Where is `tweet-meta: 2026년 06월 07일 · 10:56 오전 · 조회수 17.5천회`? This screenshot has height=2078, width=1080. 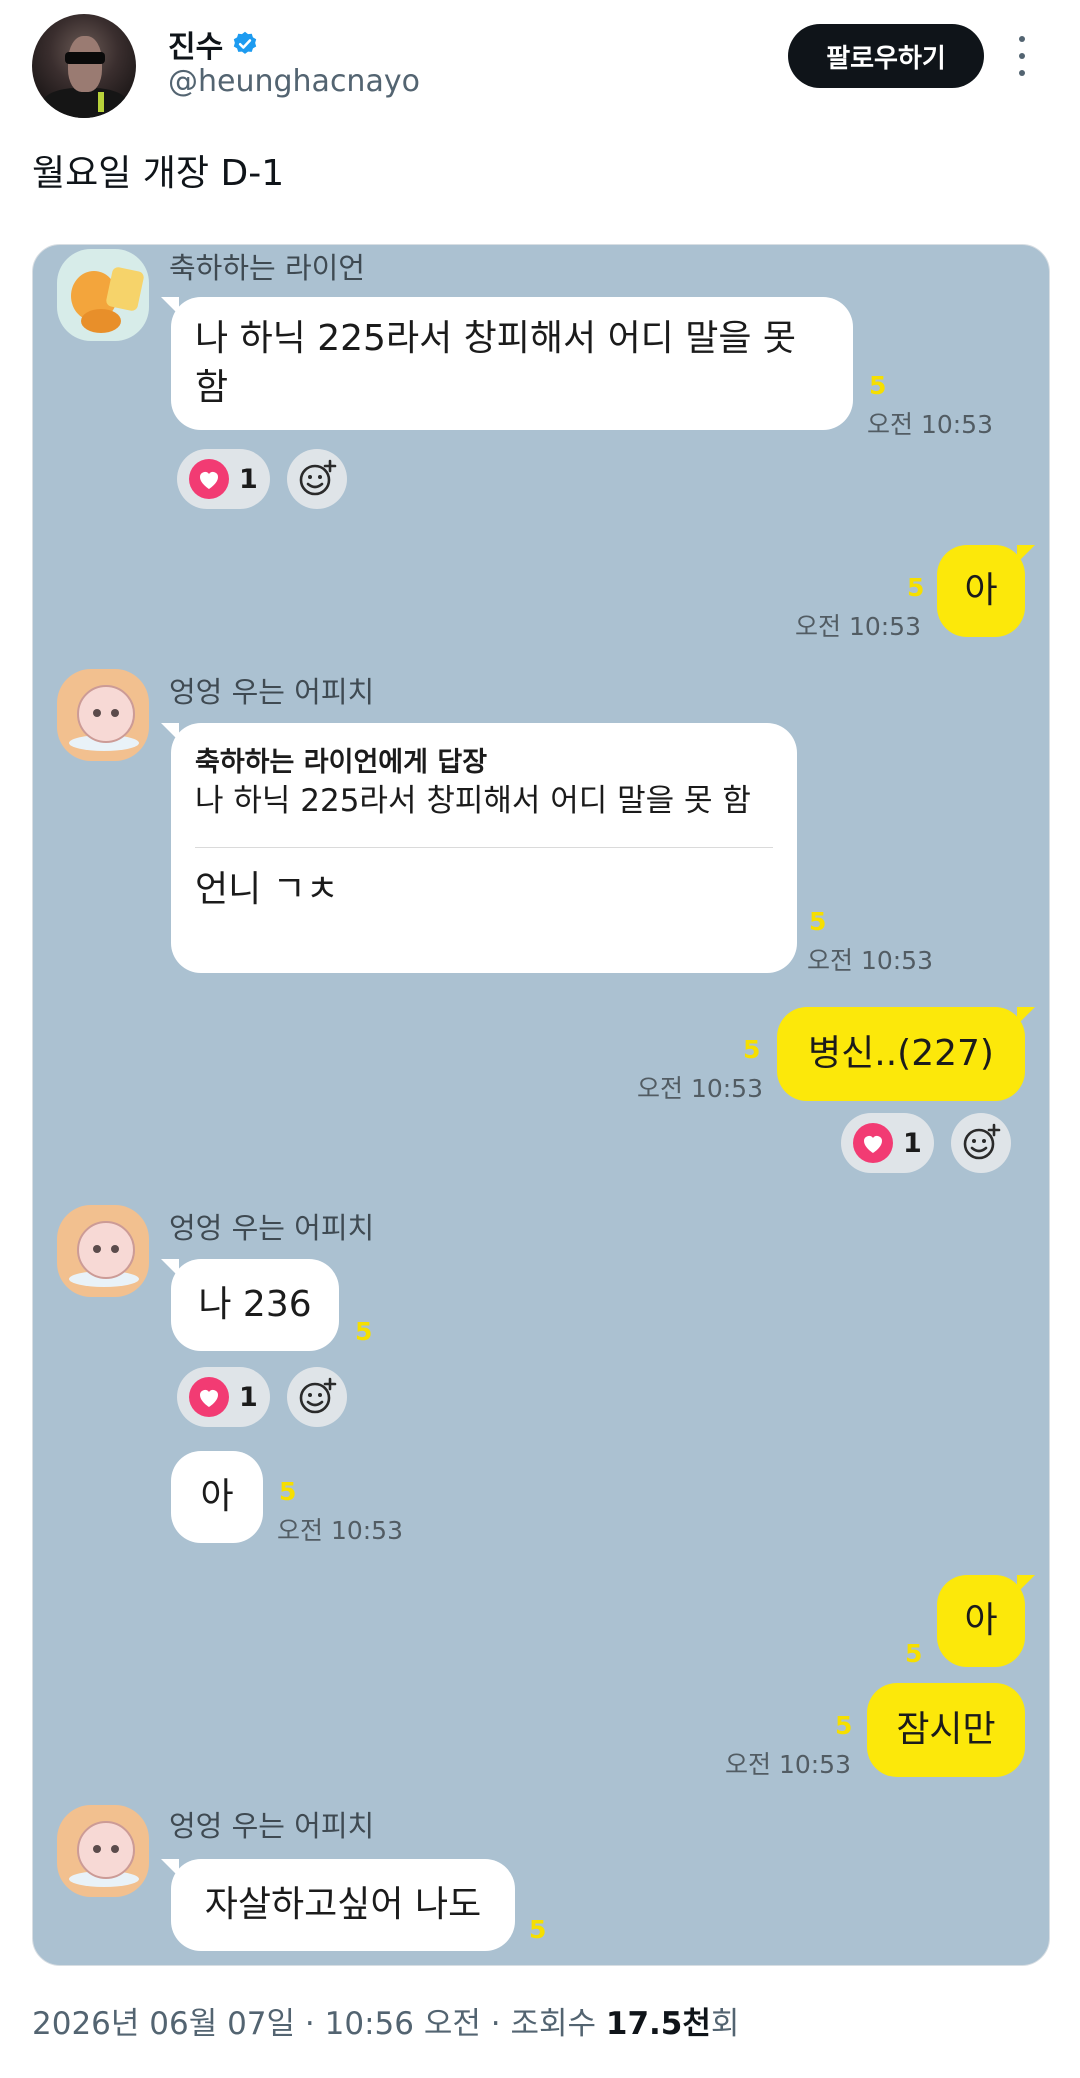 tweet-meta: 2026년 06월 07일 · 10:56 오전 · 조회수 17.5천회 is located at coordinates (385, 2020).